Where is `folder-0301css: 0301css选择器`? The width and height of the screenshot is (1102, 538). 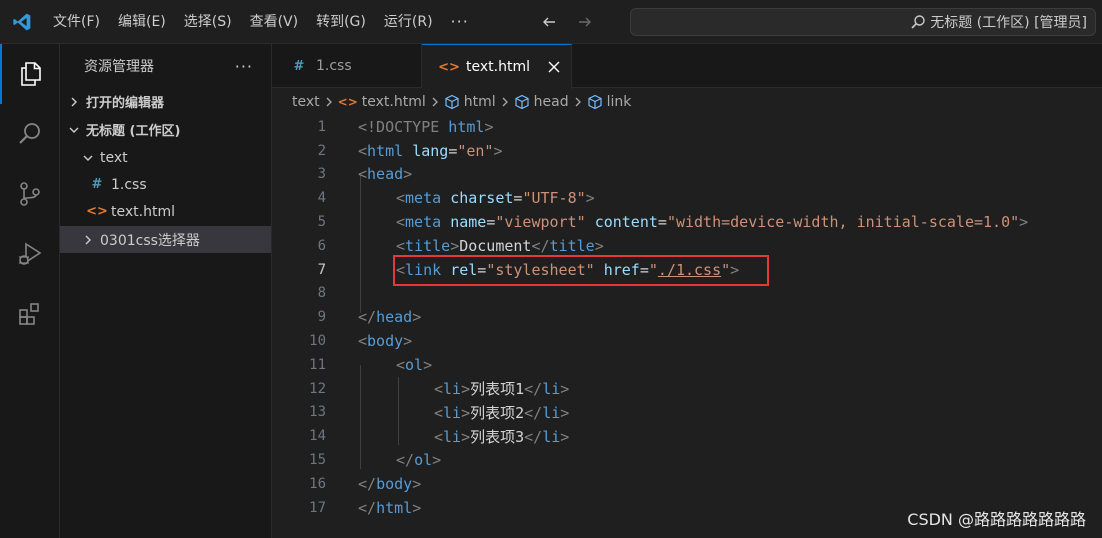 folder-0301css: 0301css选择器 is located at coordinates (165, 239).